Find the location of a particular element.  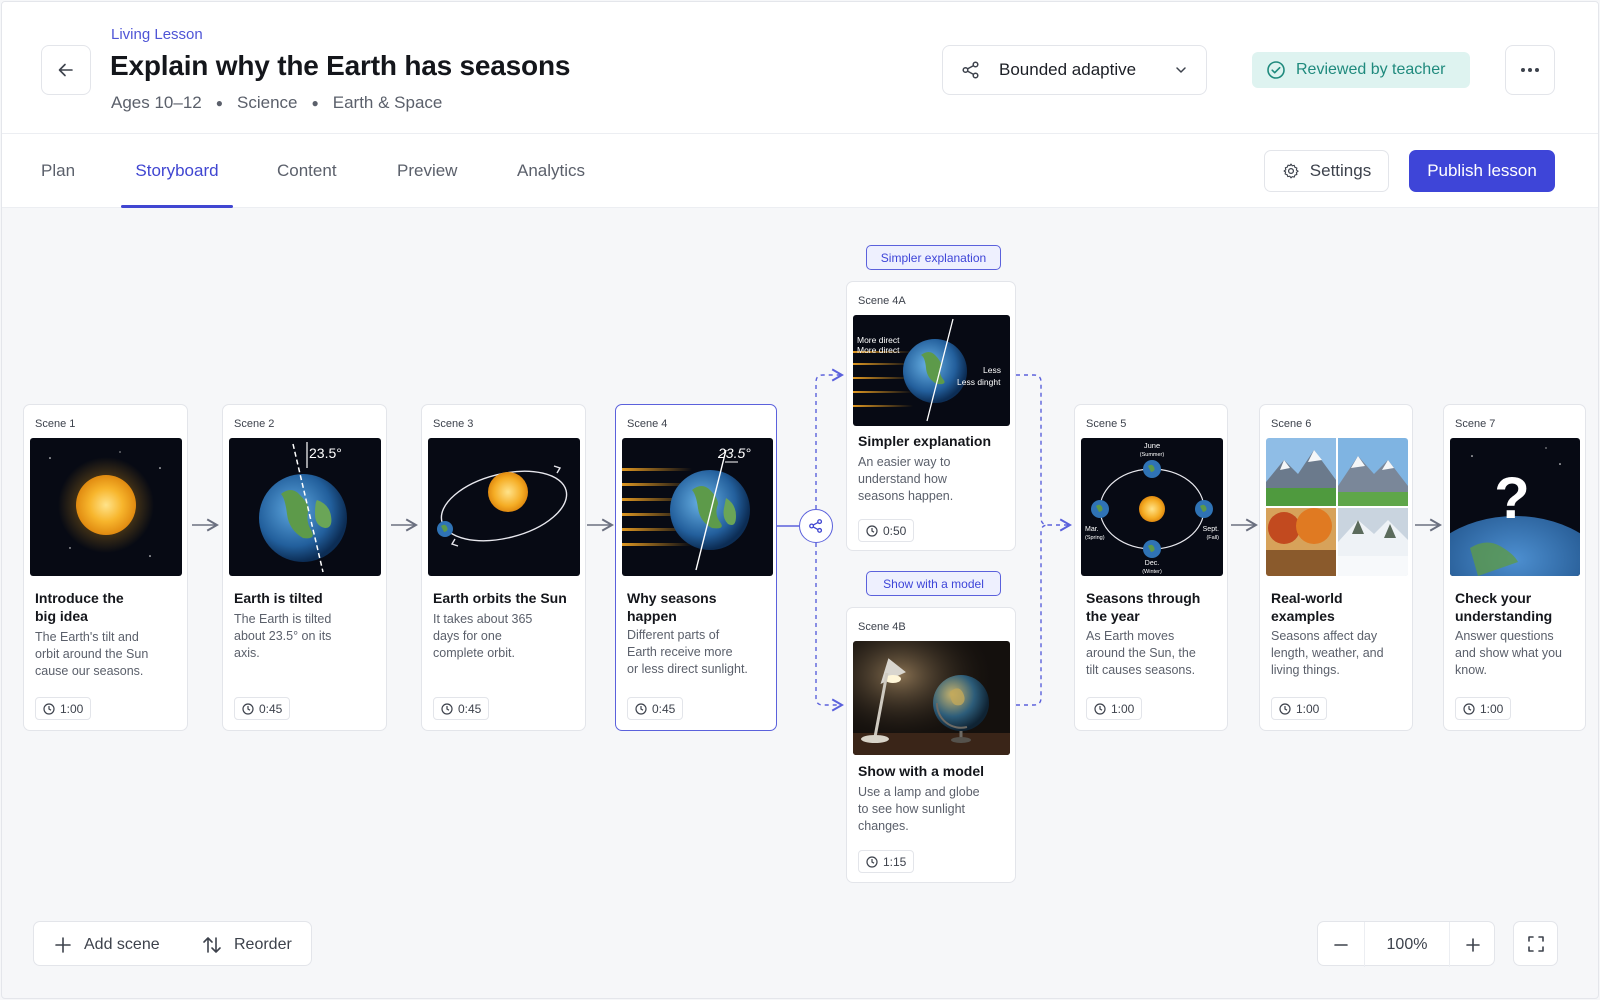

month-label: June is located at coordinates (1152, 445).